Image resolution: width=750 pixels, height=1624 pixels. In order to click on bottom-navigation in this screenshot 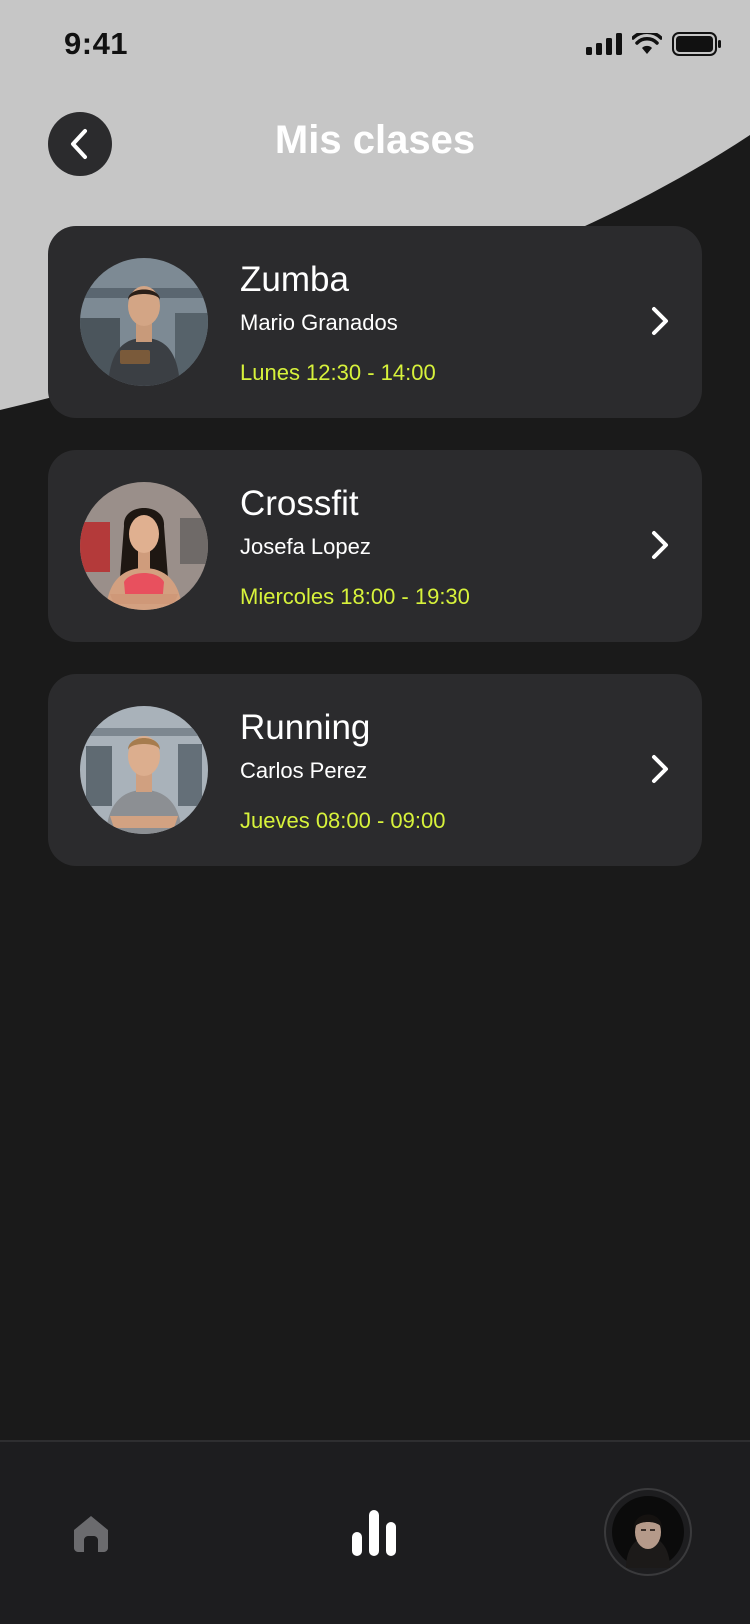, I will do `click(375, 1532)`.